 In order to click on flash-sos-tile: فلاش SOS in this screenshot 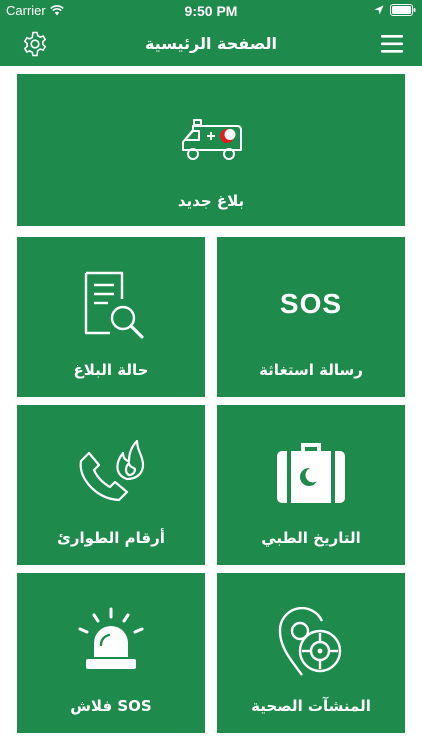, I will do `click(111, 653)`.